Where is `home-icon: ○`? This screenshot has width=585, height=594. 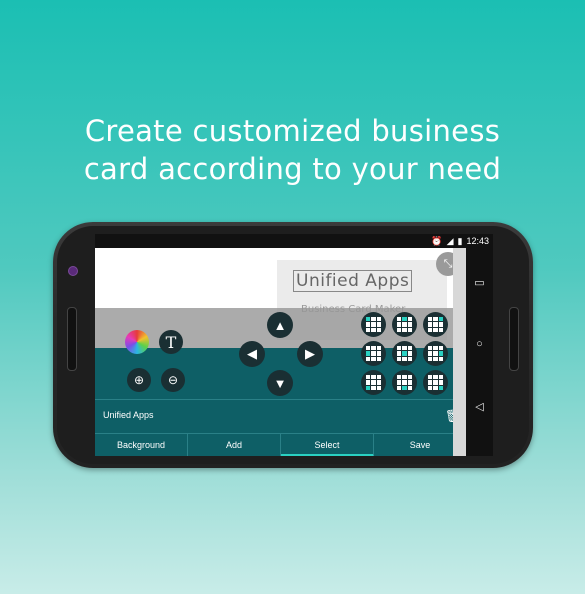
home-icon: ○ is located at coordinates (479, 344).